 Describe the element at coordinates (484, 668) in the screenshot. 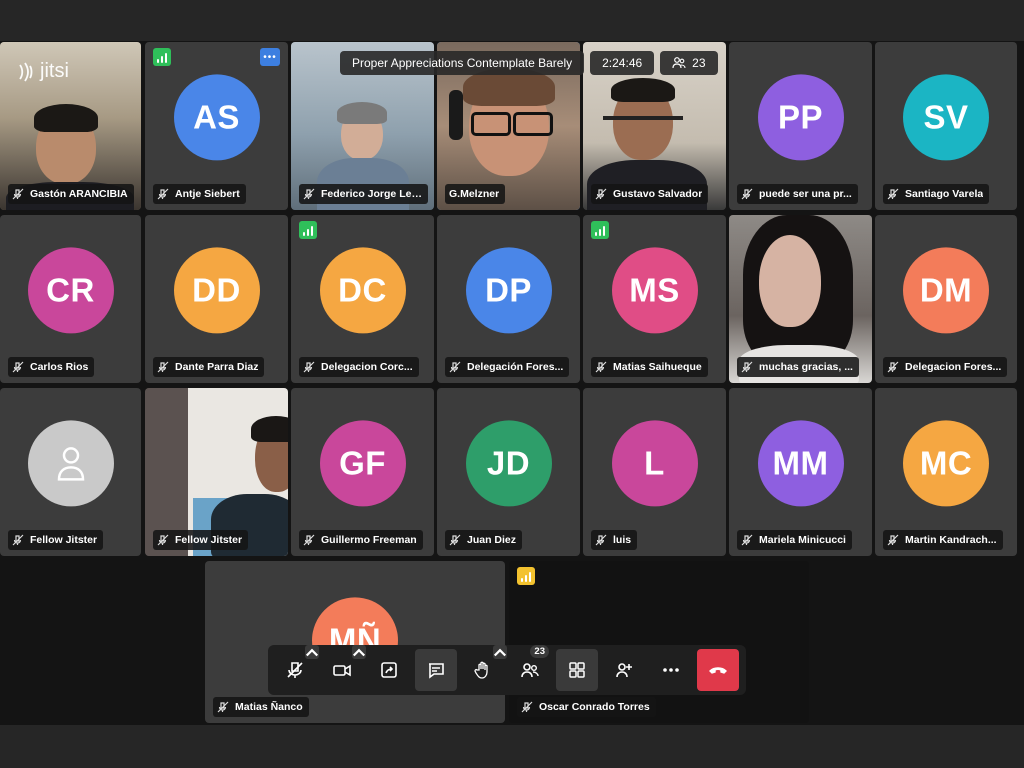

I see `raise-hand-button` at that location.